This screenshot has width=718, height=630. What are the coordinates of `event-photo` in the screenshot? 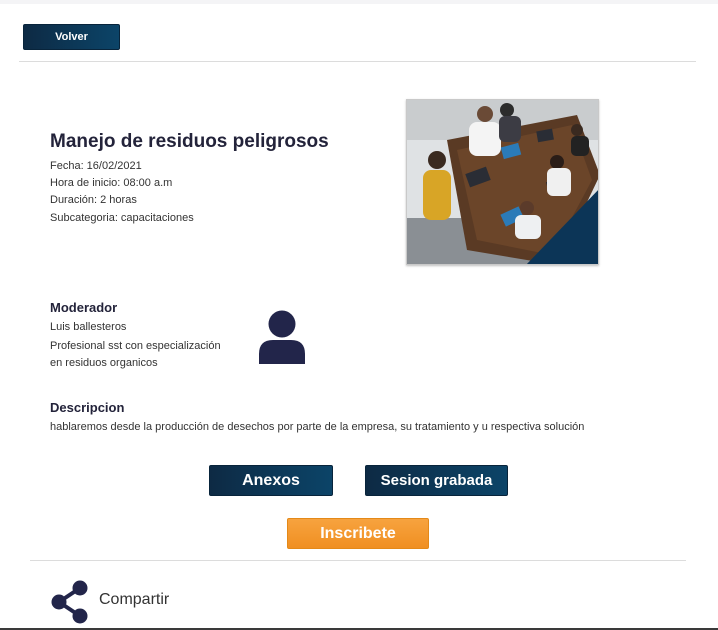 It's located at (502, 182).